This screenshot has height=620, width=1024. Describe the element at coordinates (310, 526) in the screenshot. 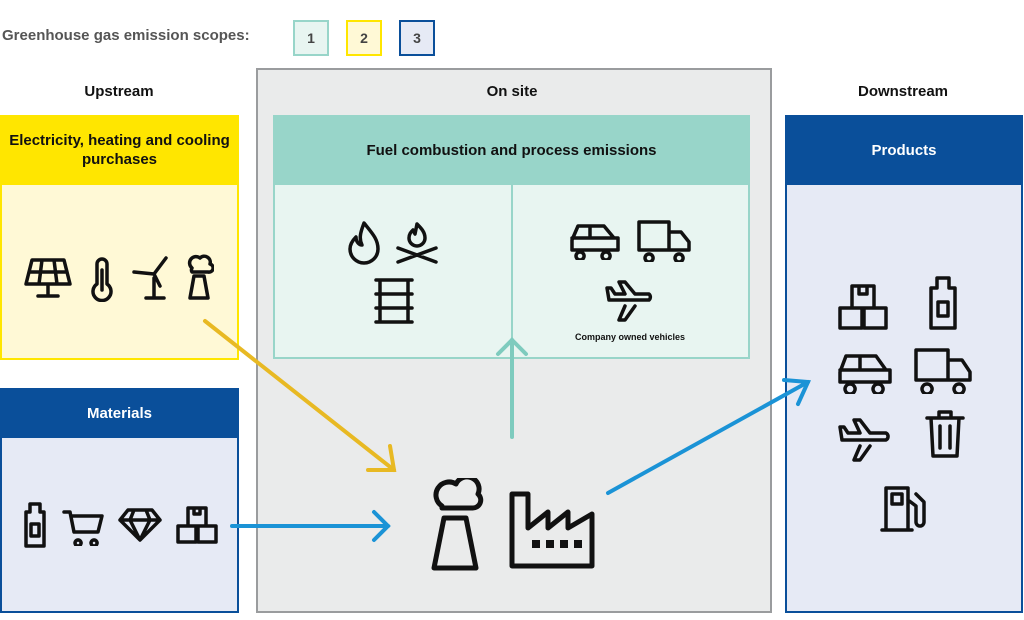

I see `materials-blue-arrow` at that location.